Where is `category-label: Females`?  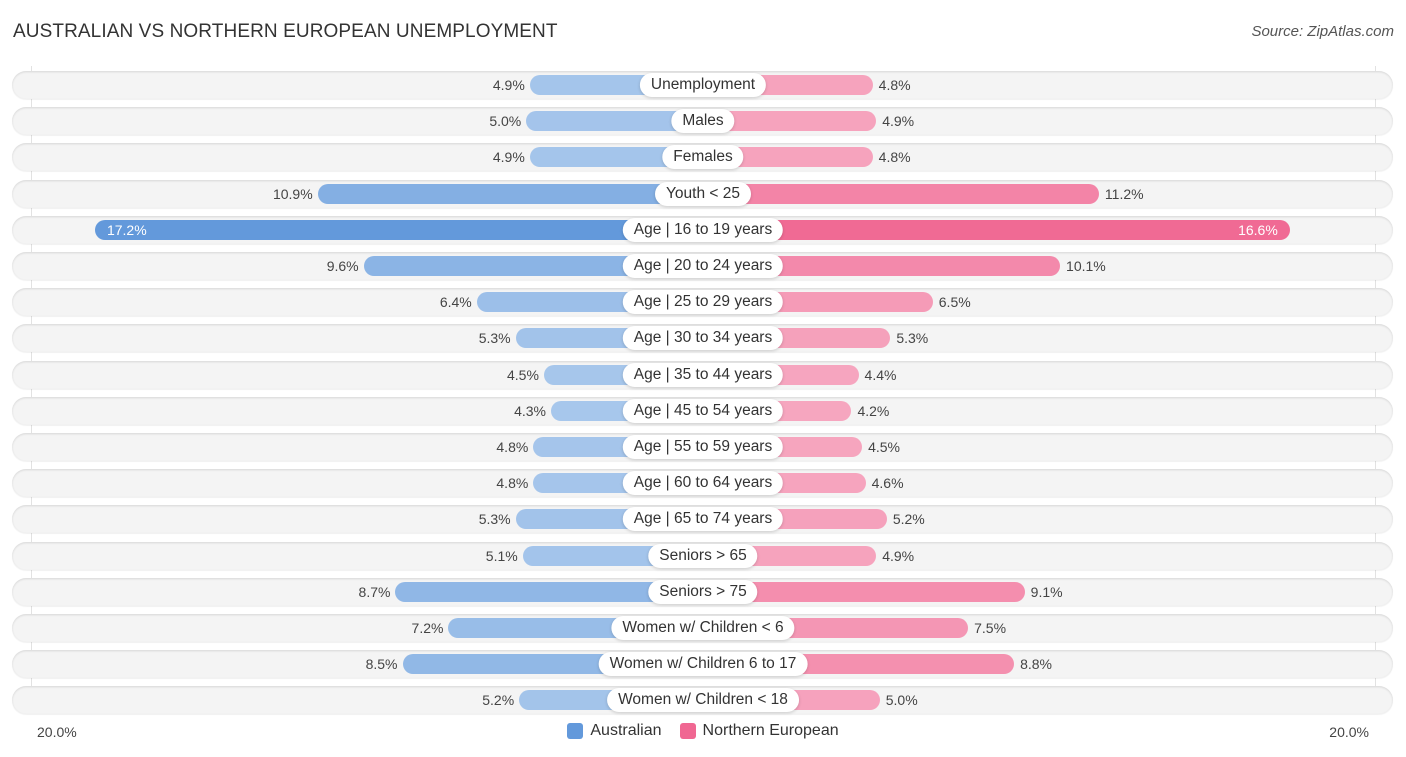
category-label: Females is located at coordinates (703, 157).